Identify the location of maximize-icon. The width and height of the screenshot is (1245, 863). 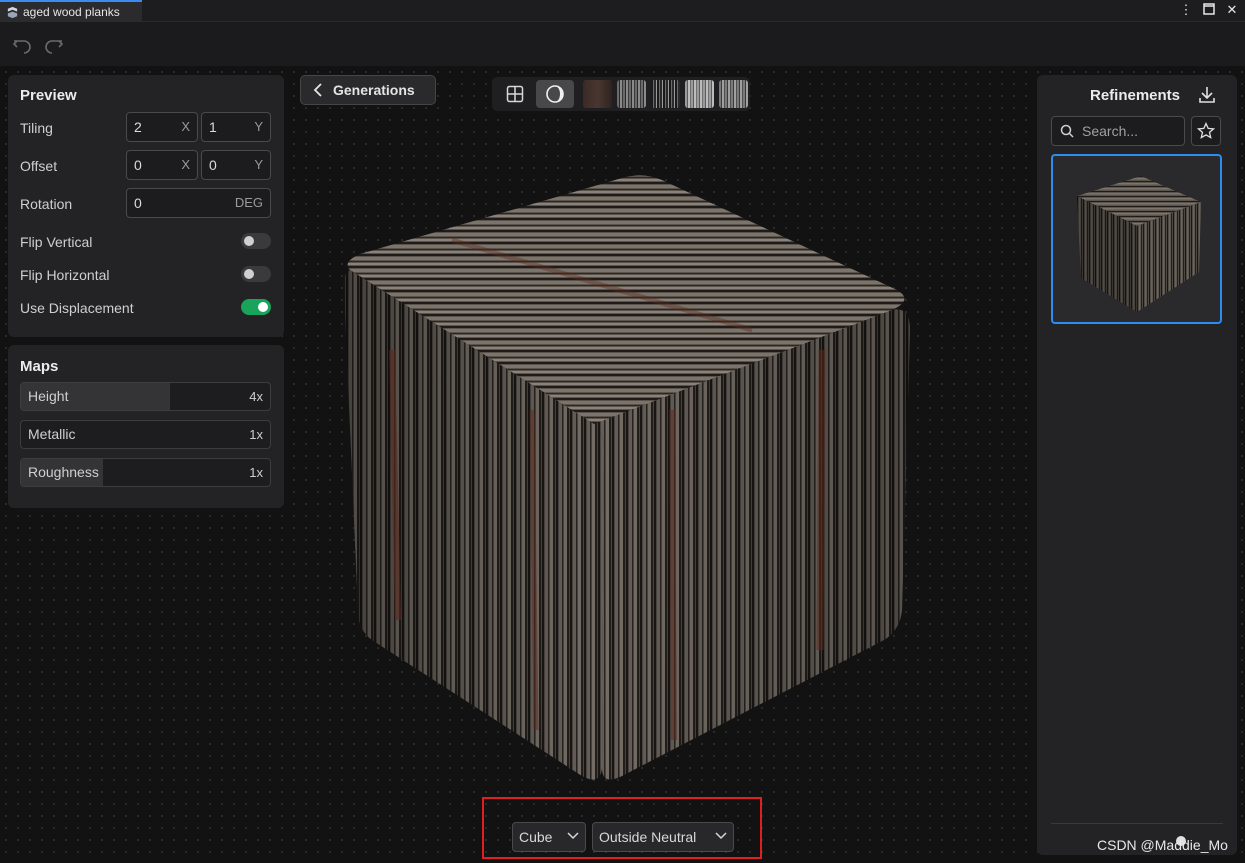
(1209, 10).